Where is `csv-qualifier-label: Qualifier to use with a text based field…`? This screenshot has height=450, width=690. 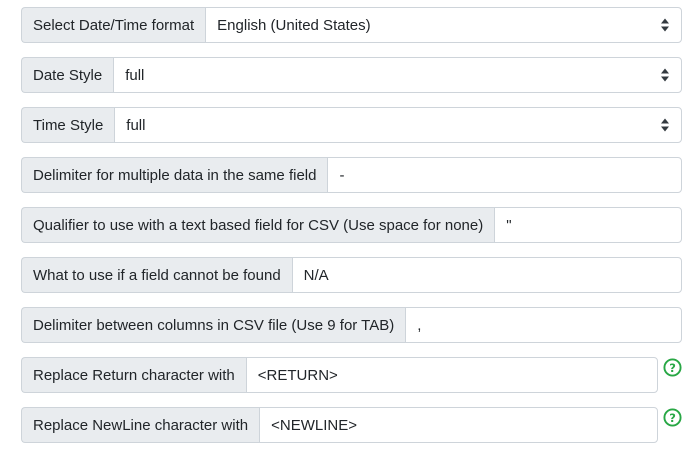
csv-qualifier-label: Qualifier to use with a text based field… is located at coordinates (258, 225).